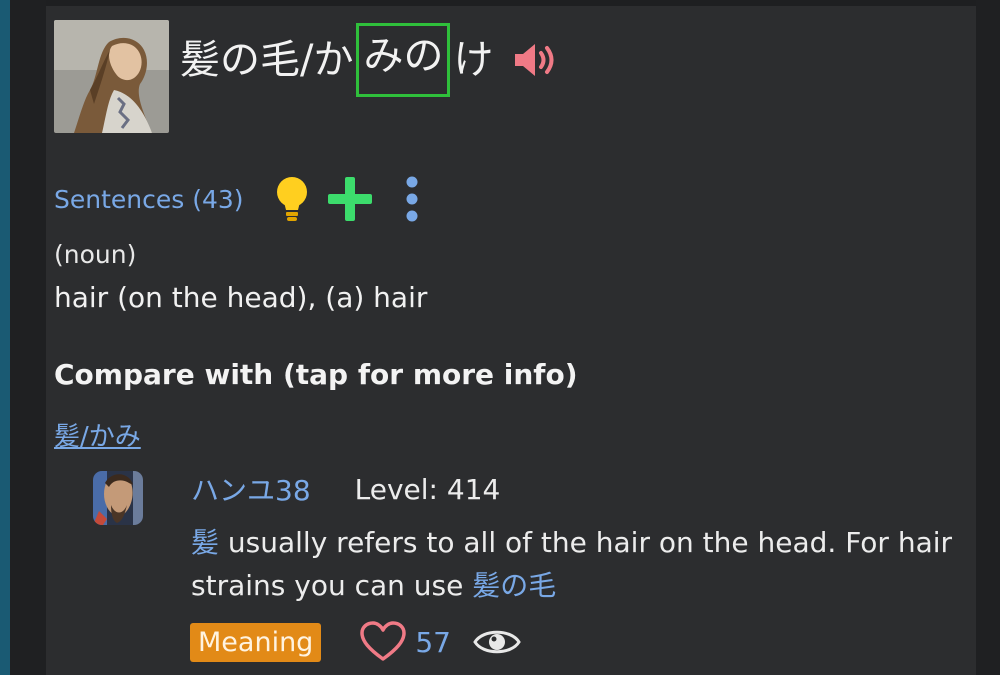 The width and height of the screenshot is (1000, 675). I want to click on comment-header: ハンユ38 Level: 414, so click(345, 489).